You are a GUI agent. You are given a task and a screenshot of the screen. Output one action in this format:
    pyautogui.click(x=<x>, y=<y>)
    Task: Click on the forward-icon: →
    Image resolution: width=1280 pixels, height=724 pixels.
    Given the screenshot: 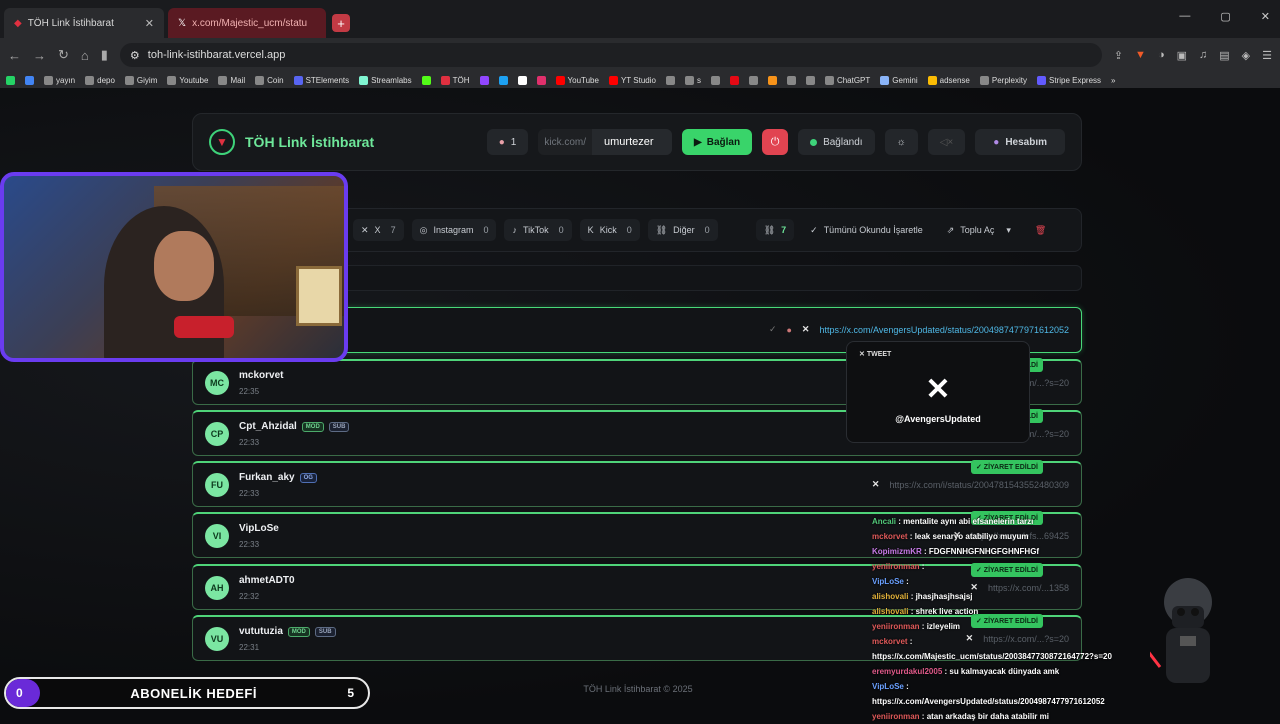 What is the action you would take?
    pyautogui.click(x=39, y=55)
    